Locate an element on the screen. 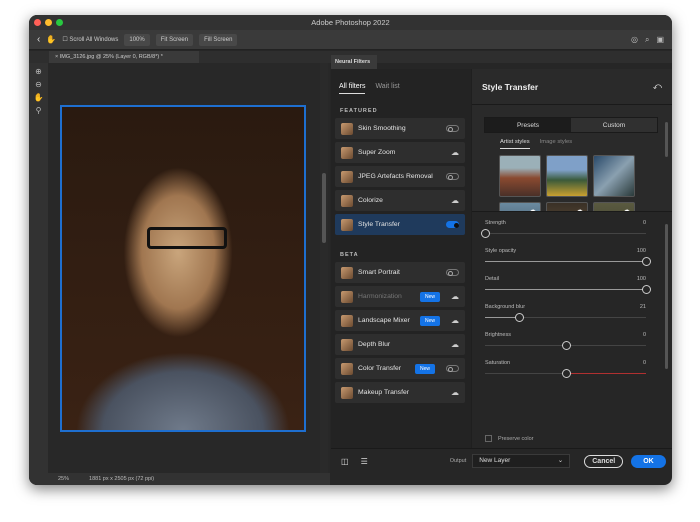 Image resolution: width=700 pixels, height=522 pixels. filter-item: Depth Blur ☁ is located at coordinates (400, 344).